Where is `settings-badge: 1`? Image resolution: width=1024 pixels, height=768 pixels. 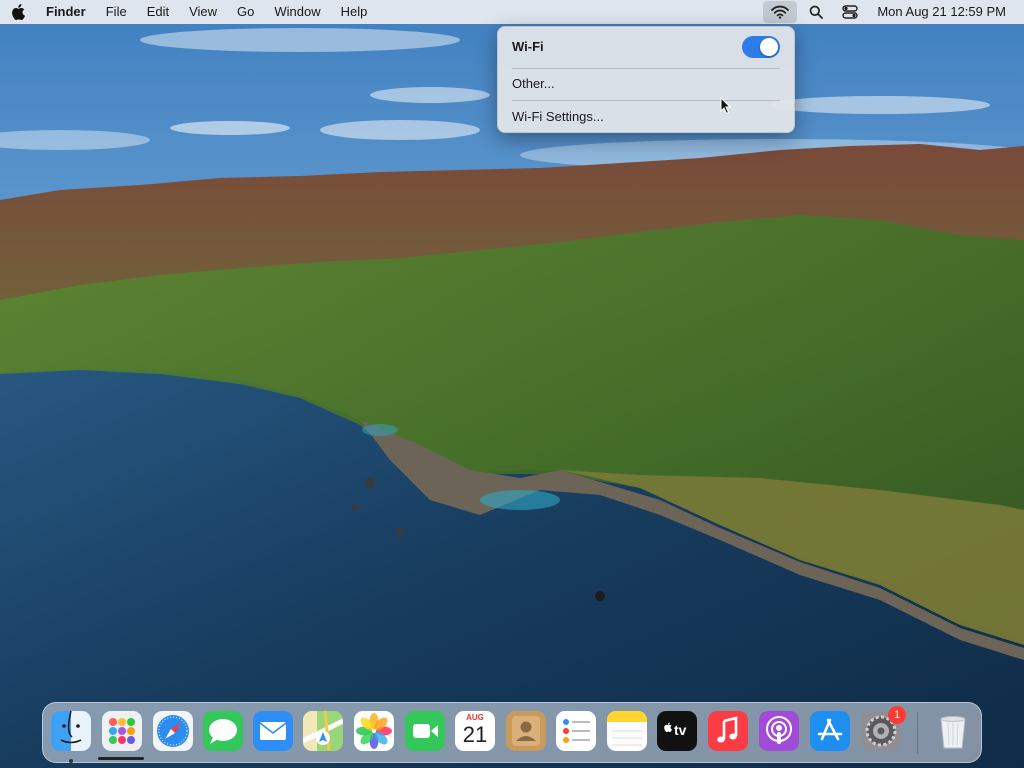 settings-badge: 1 is located at coordinates (897, 715).